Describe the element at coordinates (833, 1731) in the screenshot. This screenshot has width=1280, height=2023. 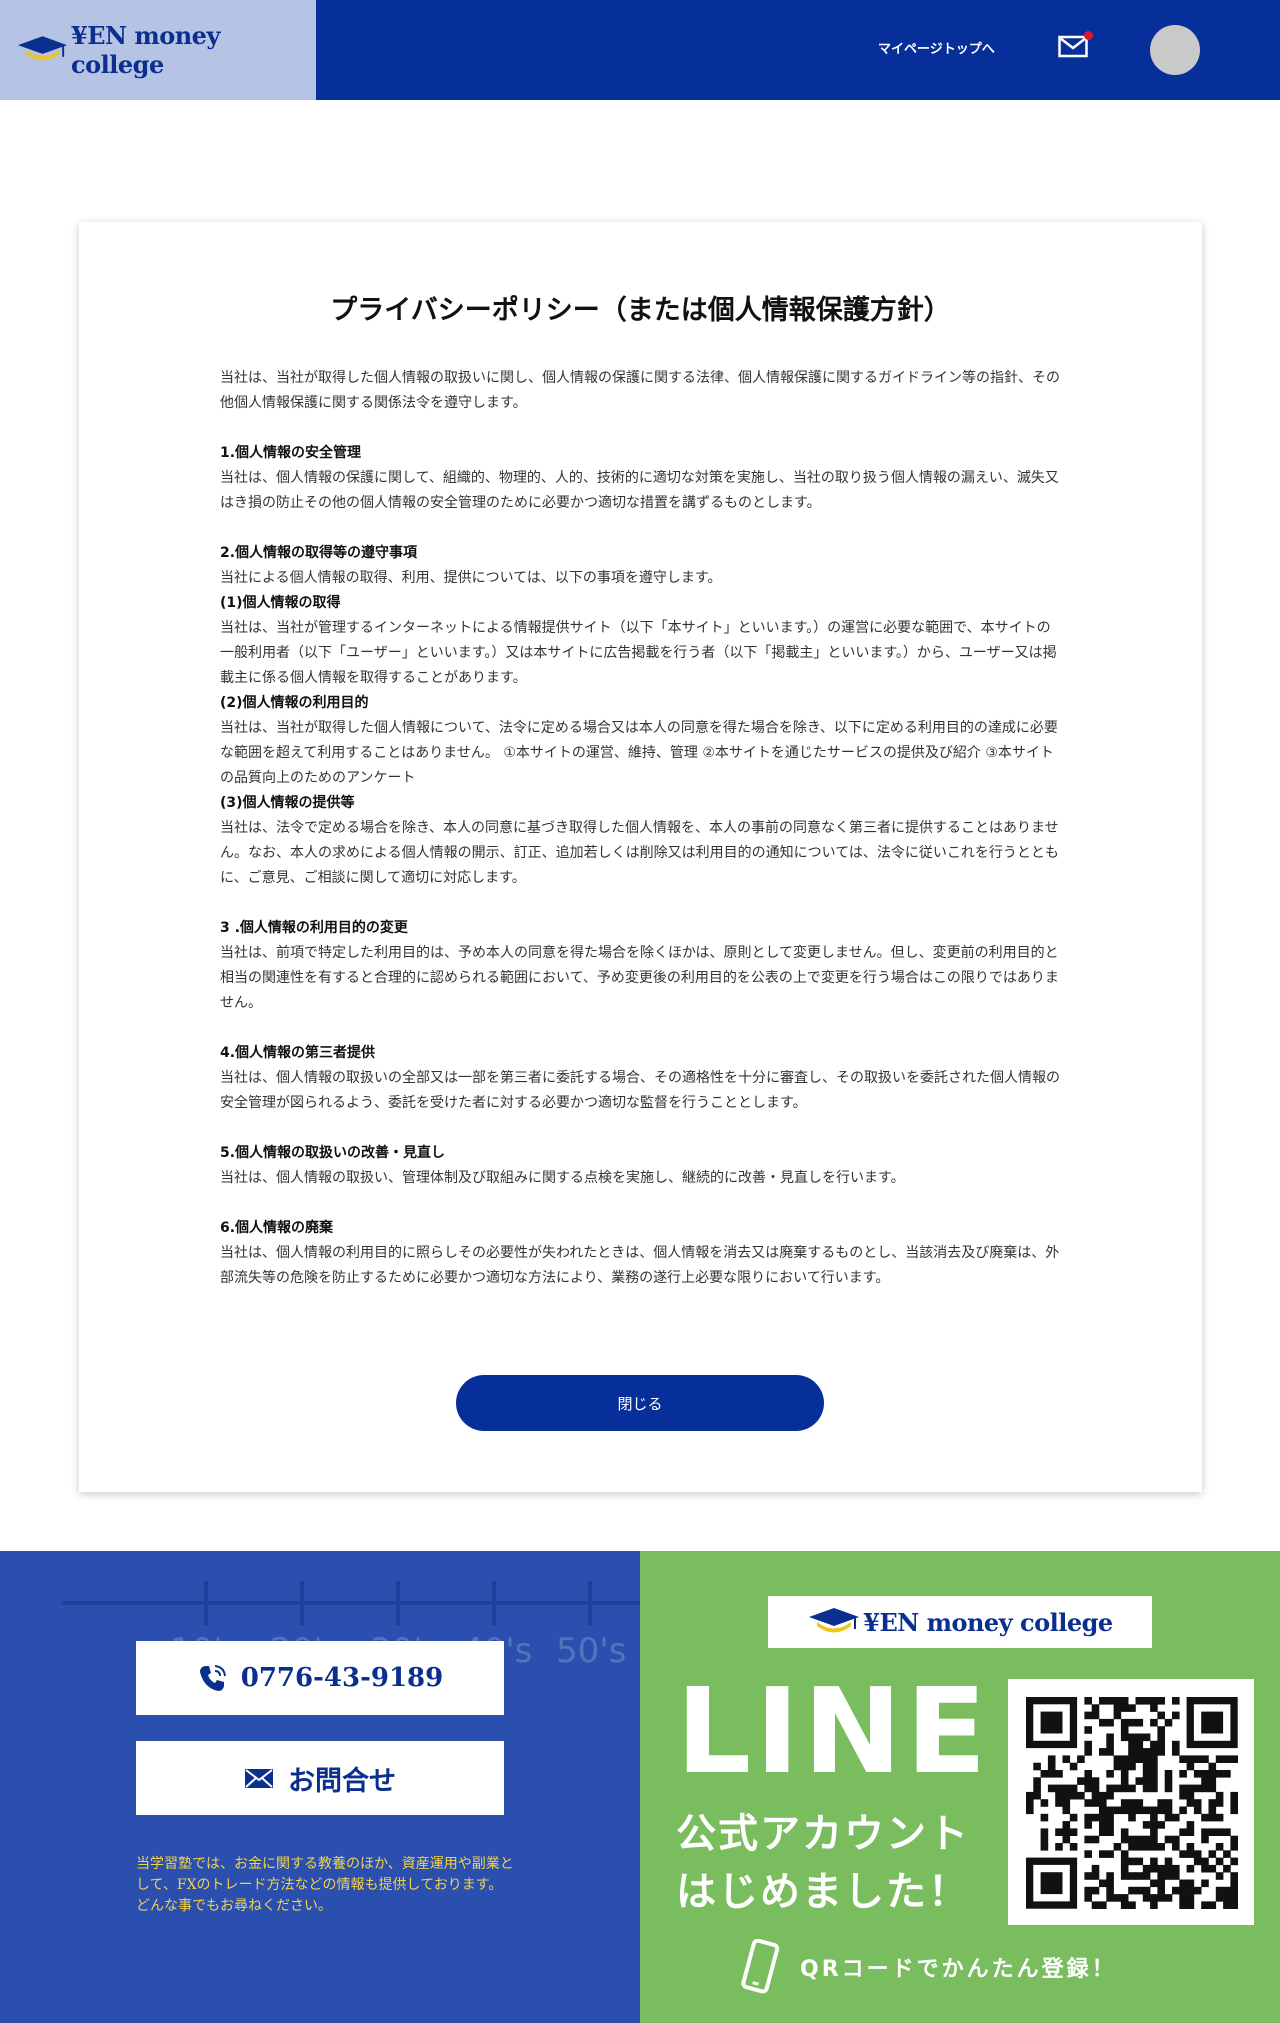
I see `line-heading: LINE` at that location.